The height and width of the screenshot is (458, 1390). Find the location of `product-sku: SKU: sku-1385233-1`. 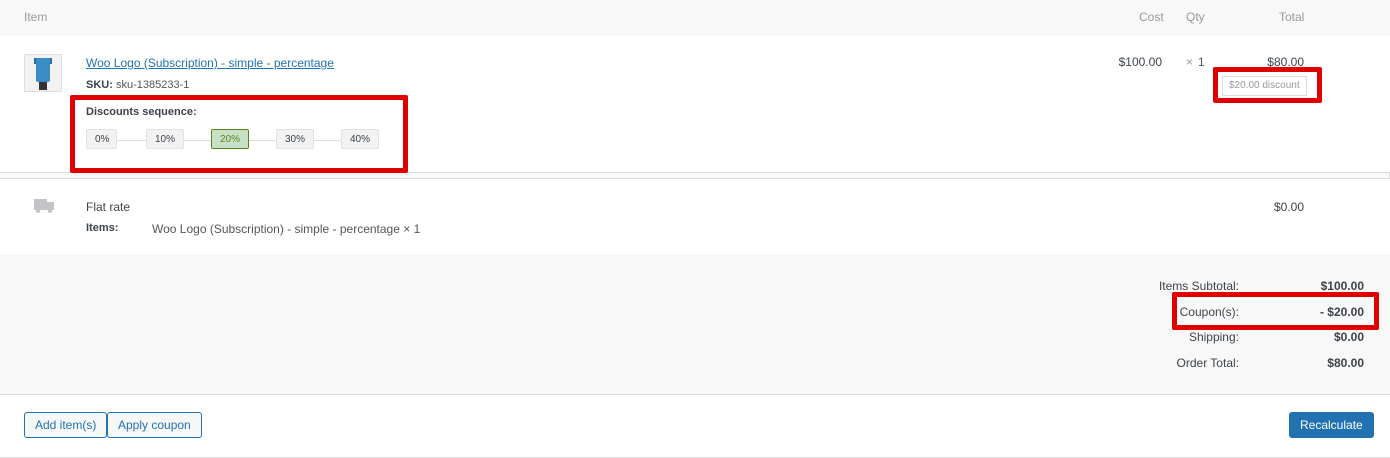

product-sku: SKU: sku-1385233-1 is located at coordinates (137, 85).